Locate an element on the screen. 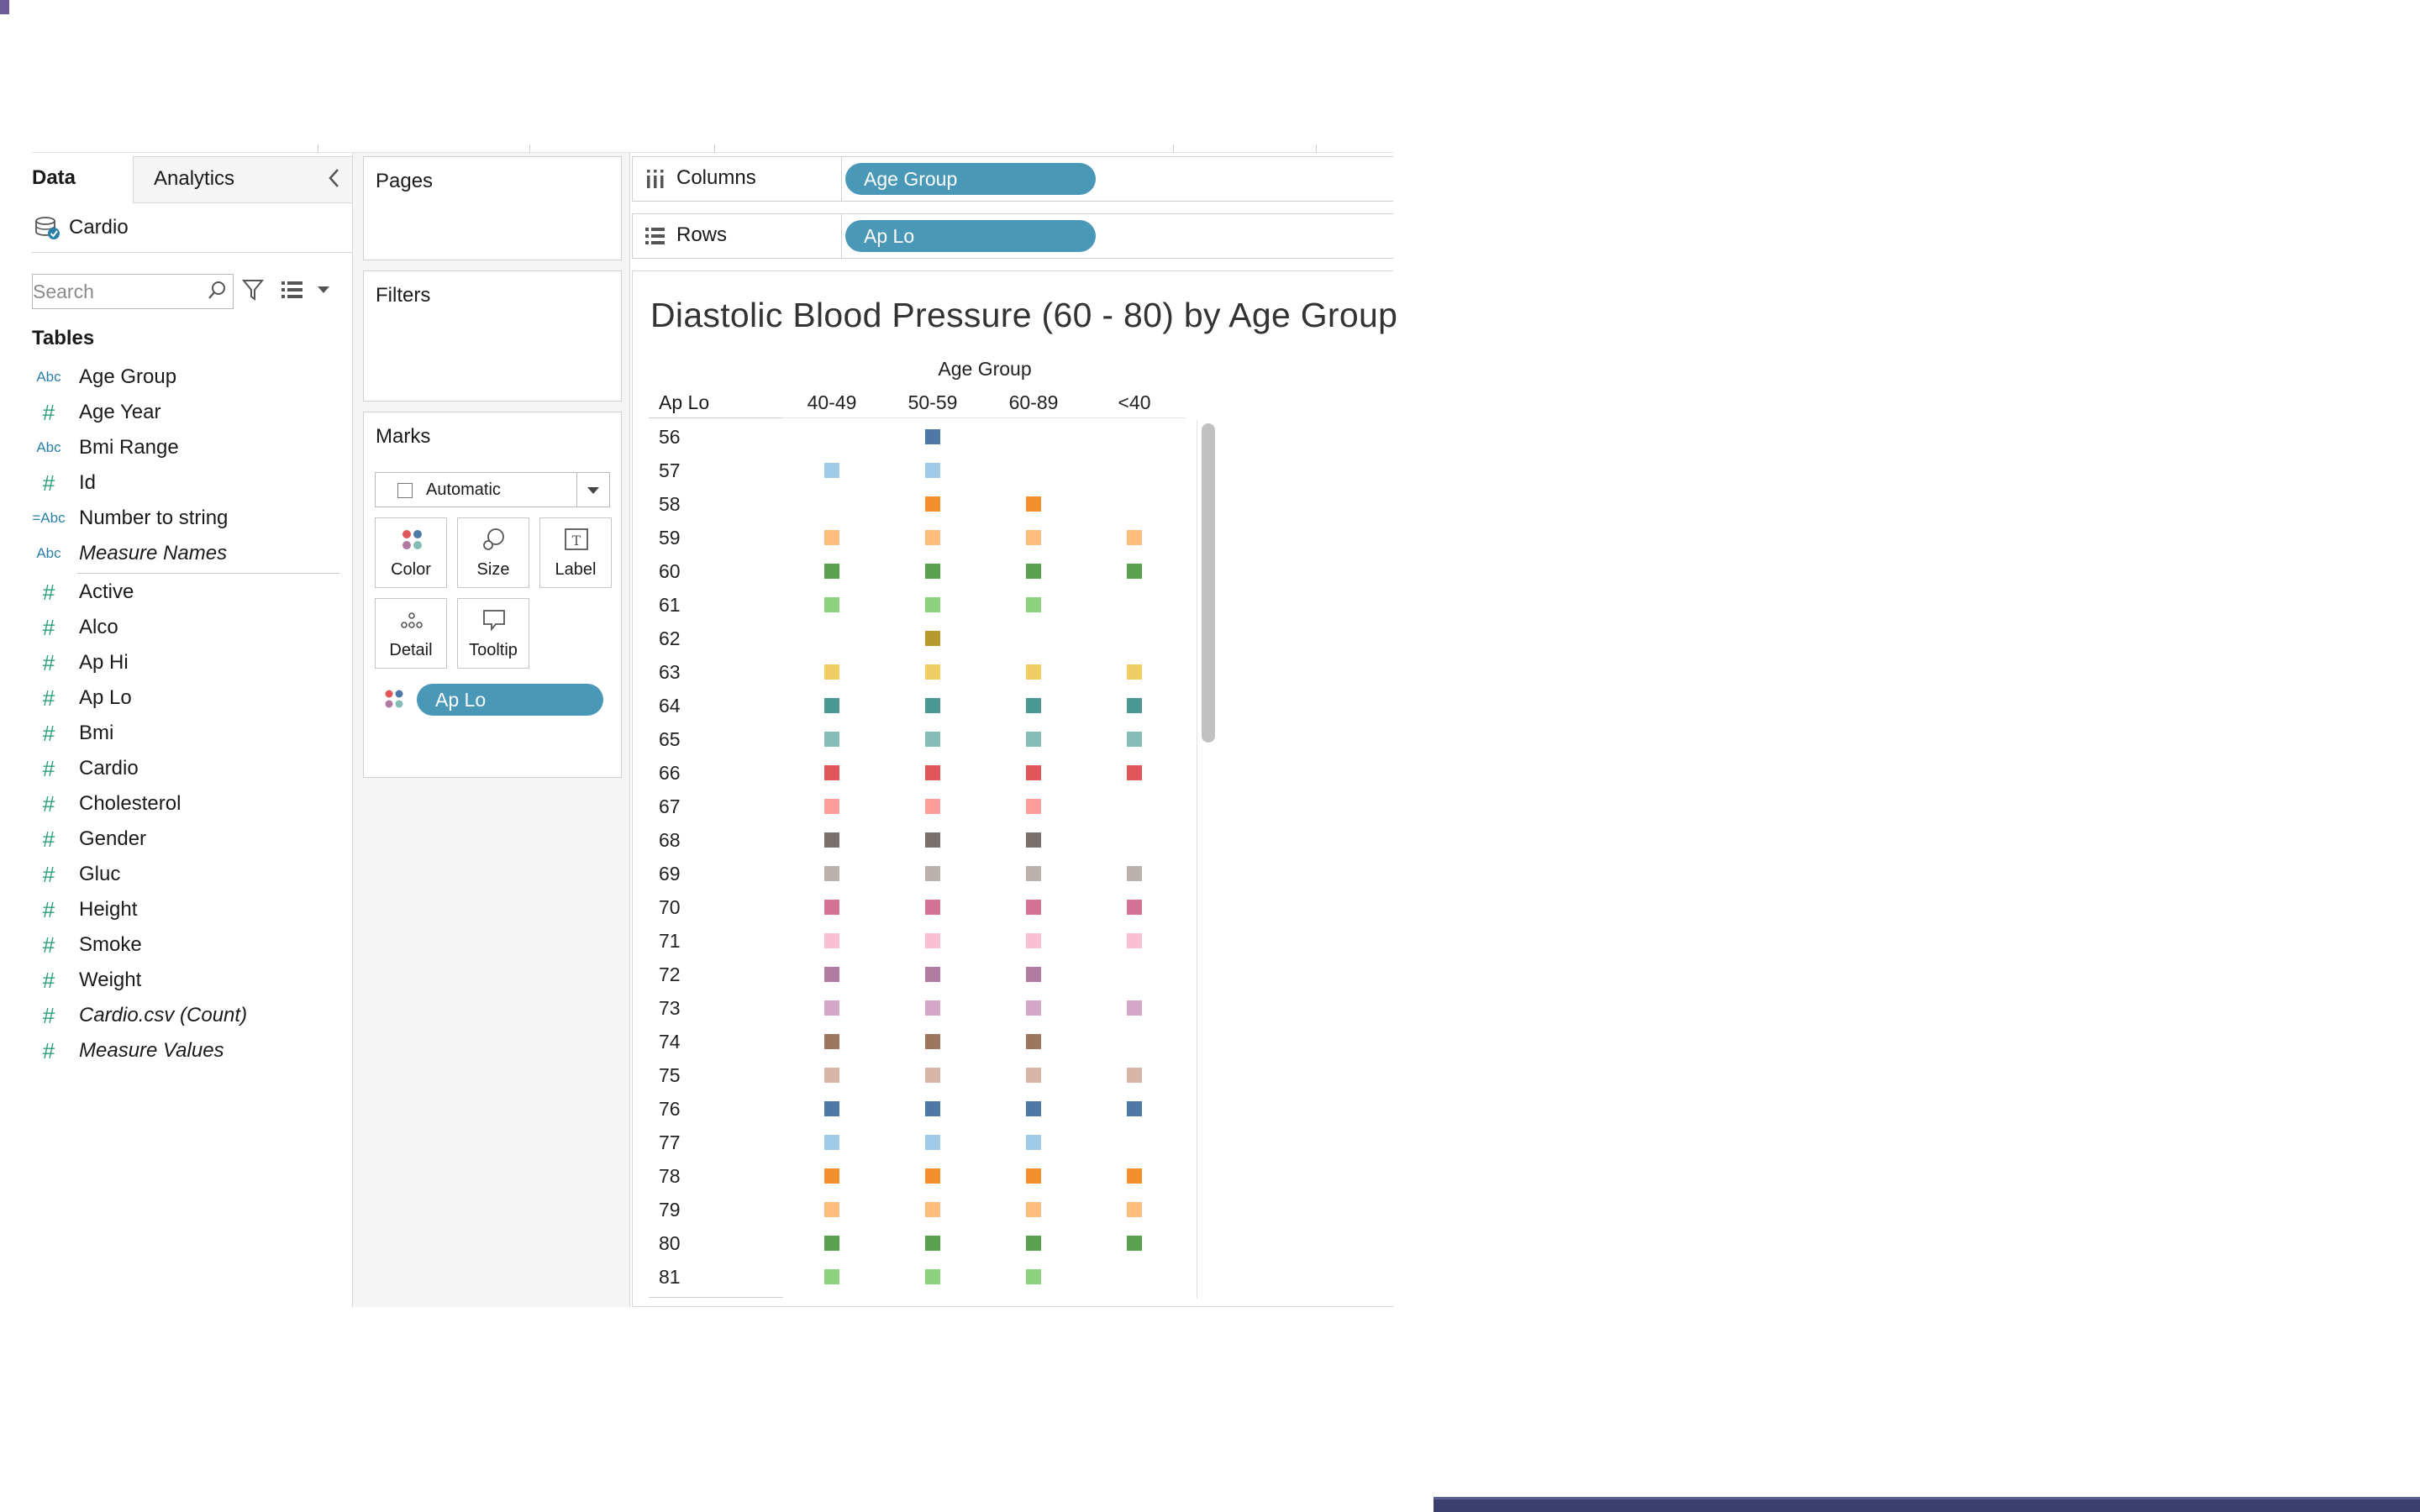 The image size is (2420, 1512). dropdown-arrow is located at coordinates (592, 490).